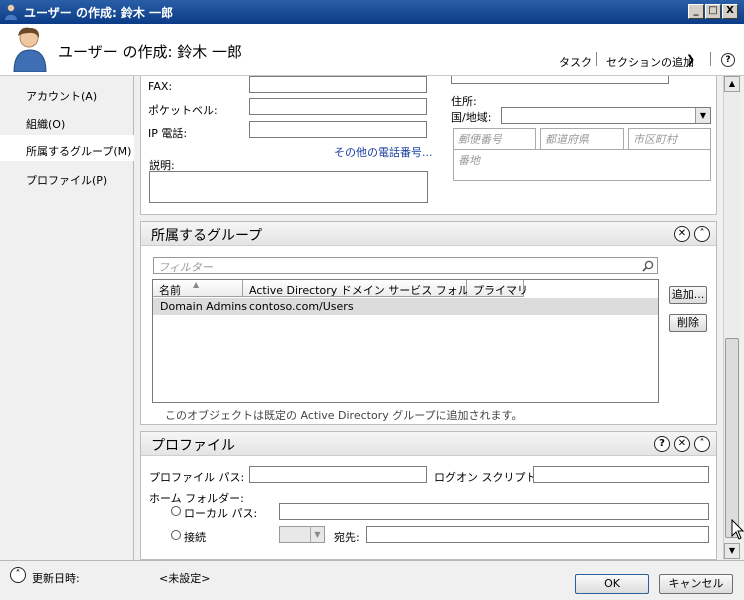  What do you see at coordinates (405, 265) in the screenshot?
I see `group-filter-input: フィルター` at bounding box center [405, 265].